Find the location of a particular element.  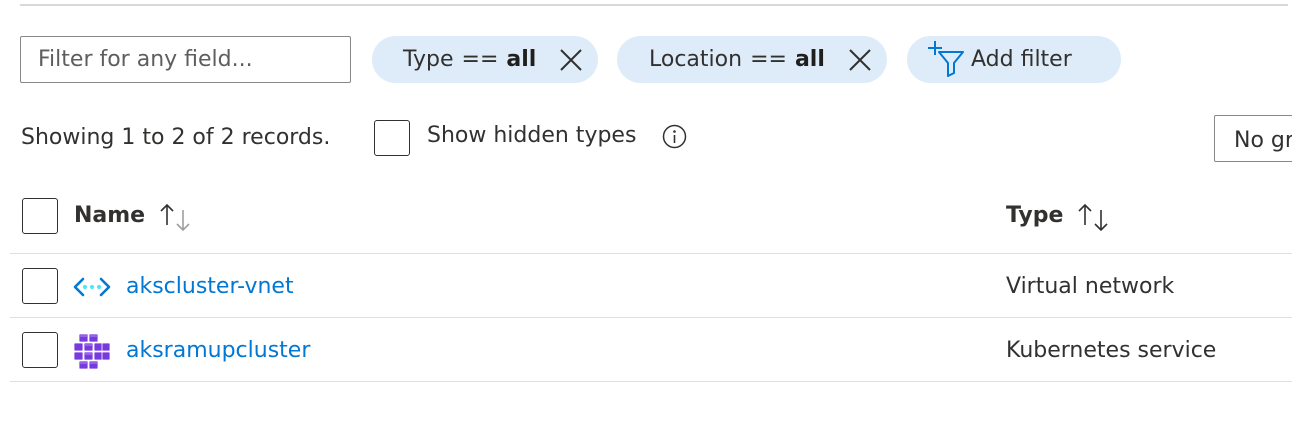

sort-icon is located at coordinates (1095, 217).